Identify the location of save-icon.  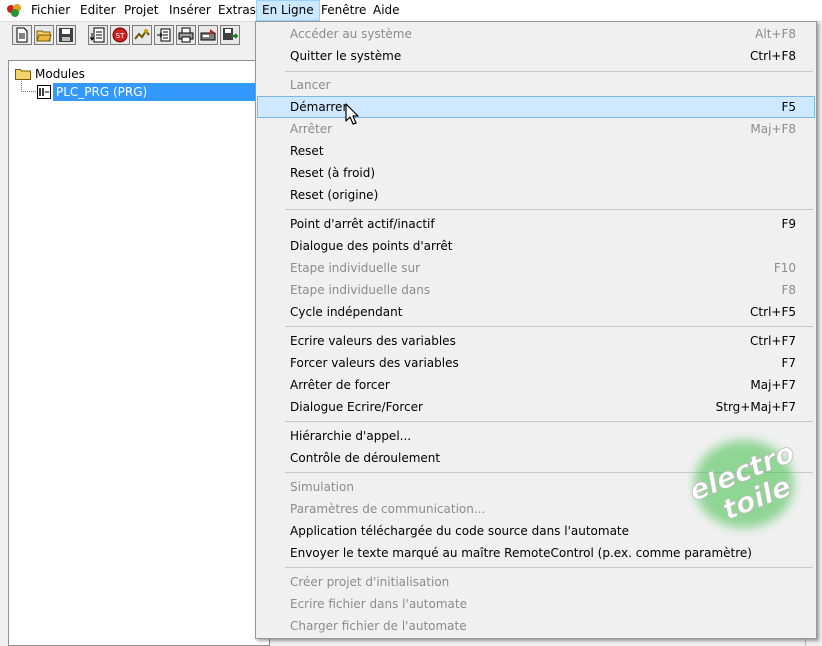
(66, 35).